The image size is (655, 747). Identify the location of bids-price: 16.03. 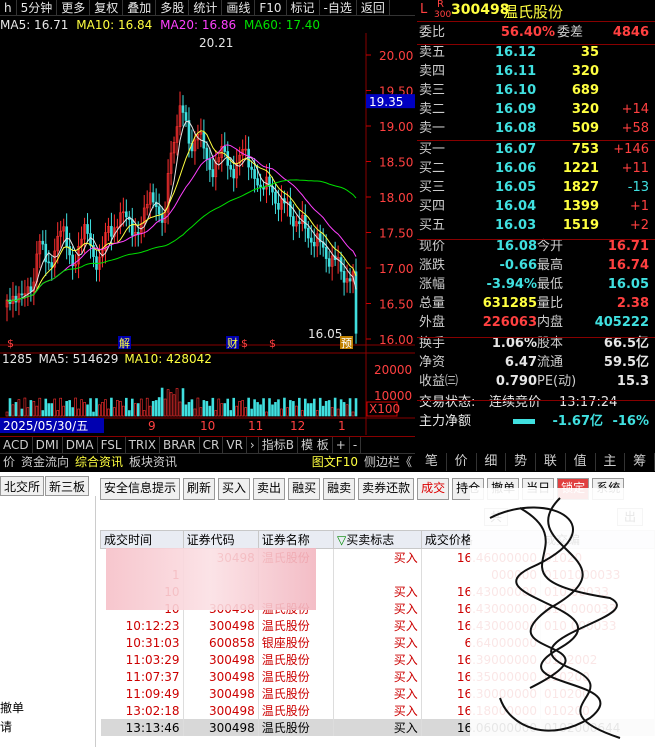
(516, 225).